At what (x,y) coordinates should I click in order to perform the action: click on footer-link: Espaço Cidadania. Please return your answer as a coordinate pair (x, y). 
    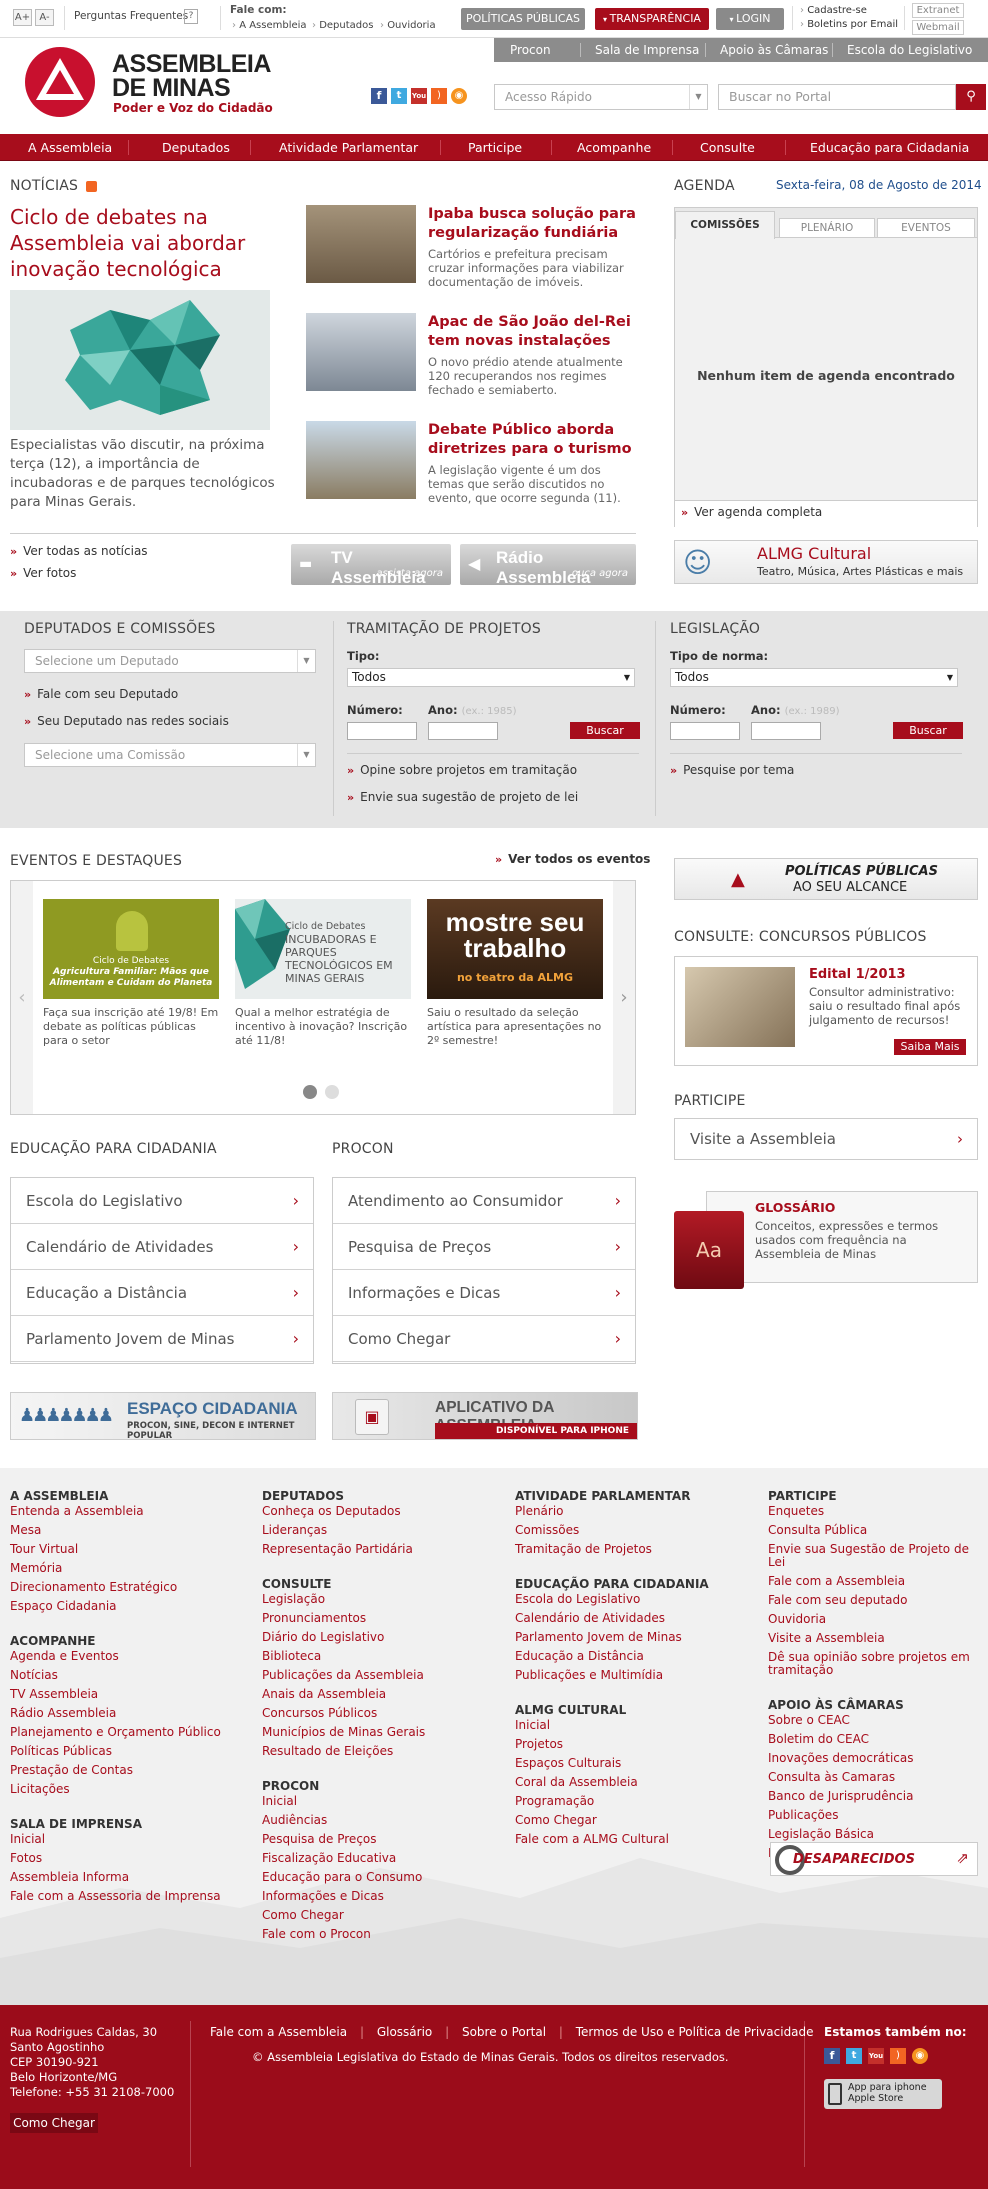
    Looking at the image, I should click on (130, 1606).